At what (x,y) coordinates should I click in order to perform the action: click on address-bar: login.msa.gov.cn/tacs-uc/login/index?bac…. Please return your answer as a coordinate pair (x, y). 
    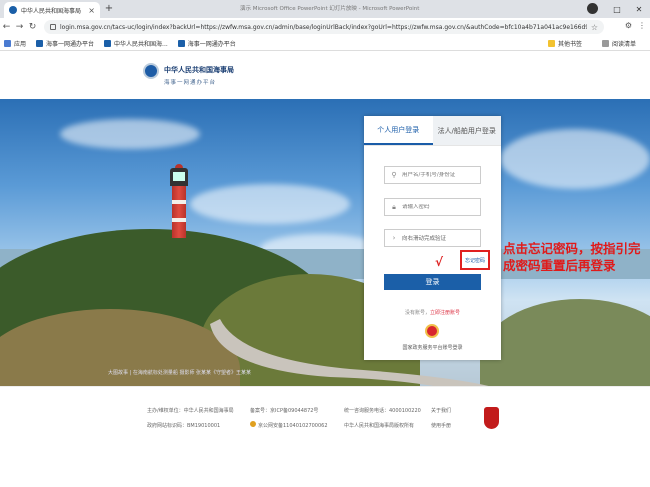
    Looking at the image, I should click on (324, 27).